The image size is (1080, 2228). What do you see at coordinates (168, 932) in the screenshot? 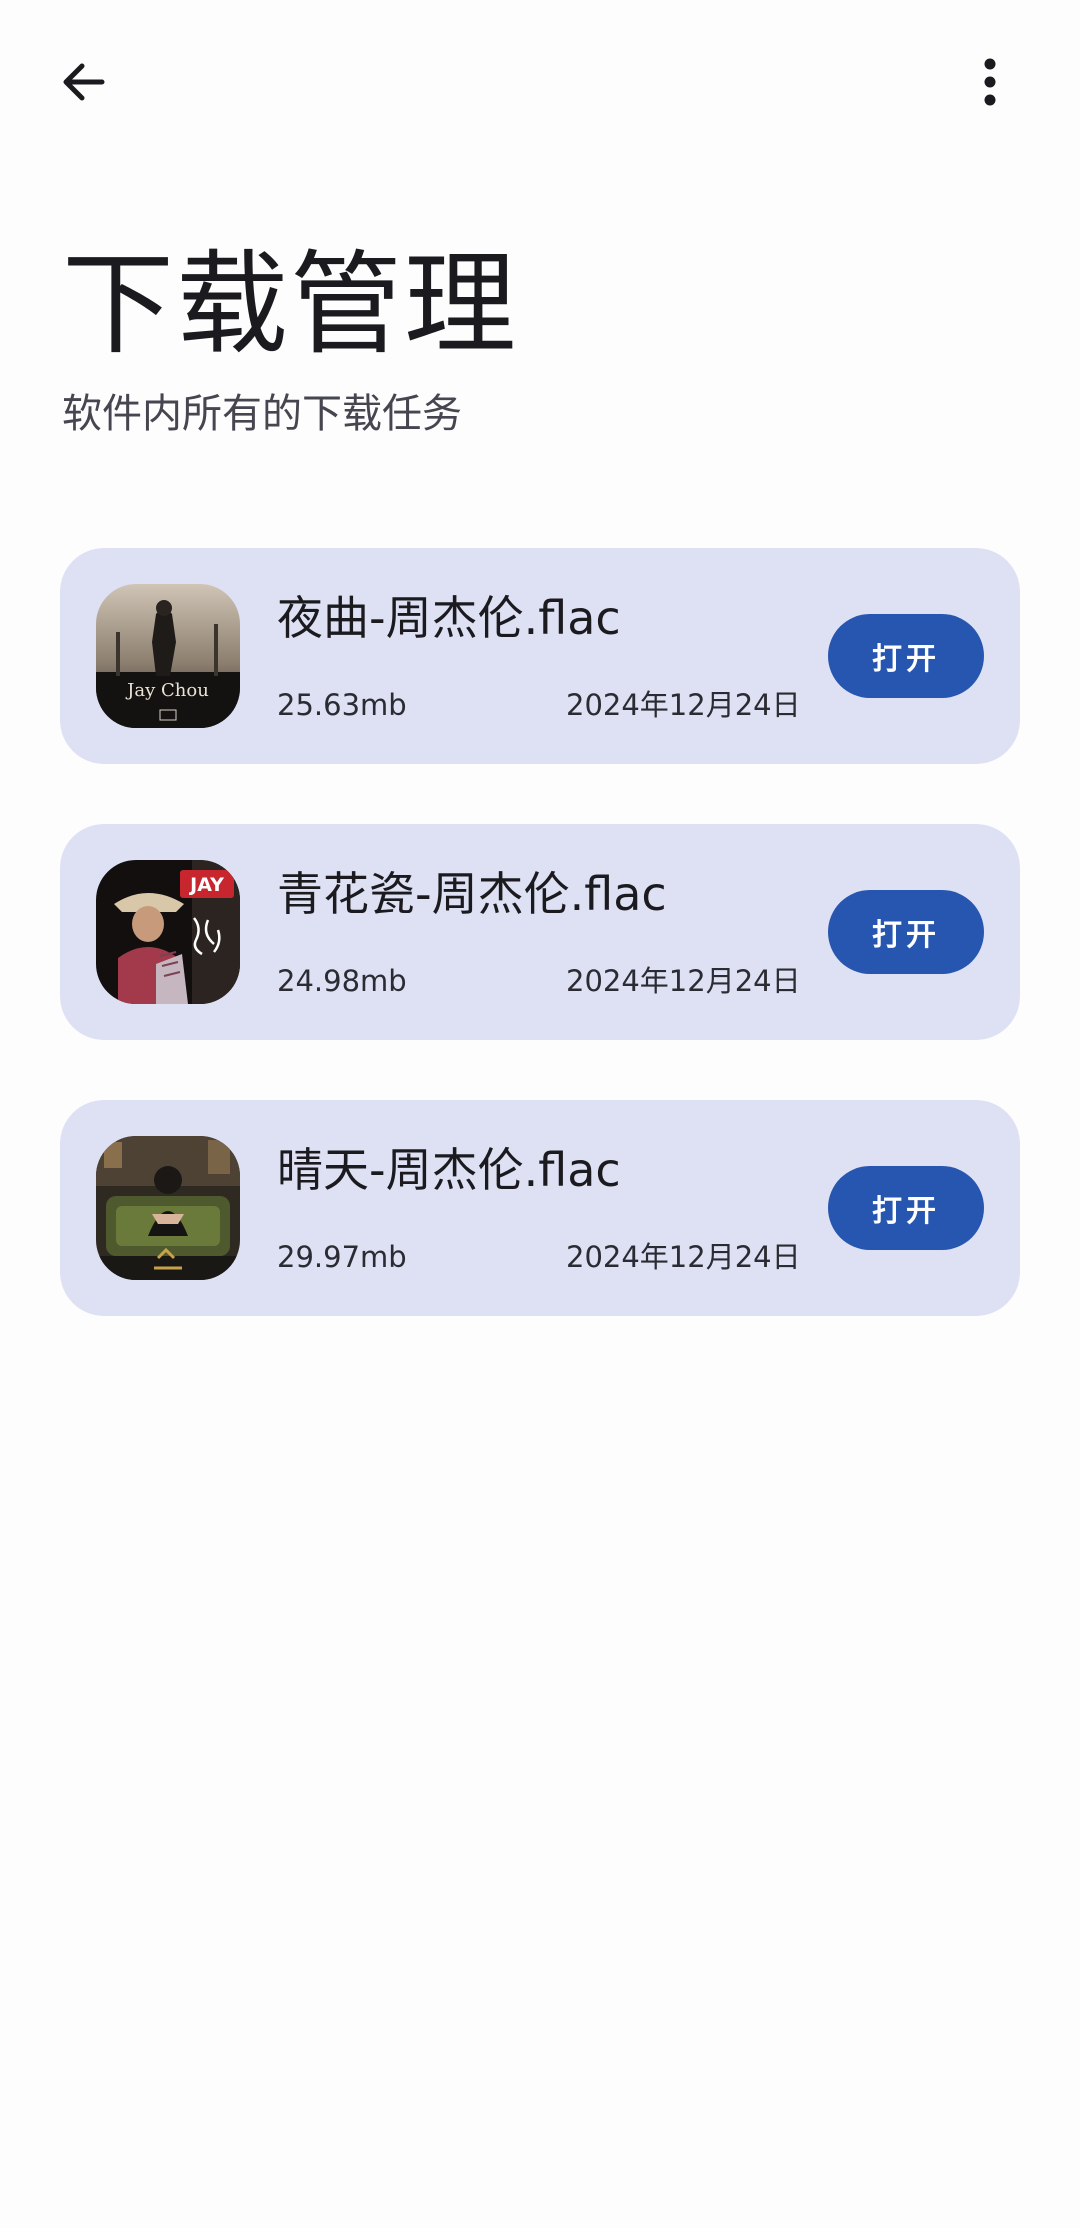
I see `album-cover-image: JAY` at bounding box center [168, 932].